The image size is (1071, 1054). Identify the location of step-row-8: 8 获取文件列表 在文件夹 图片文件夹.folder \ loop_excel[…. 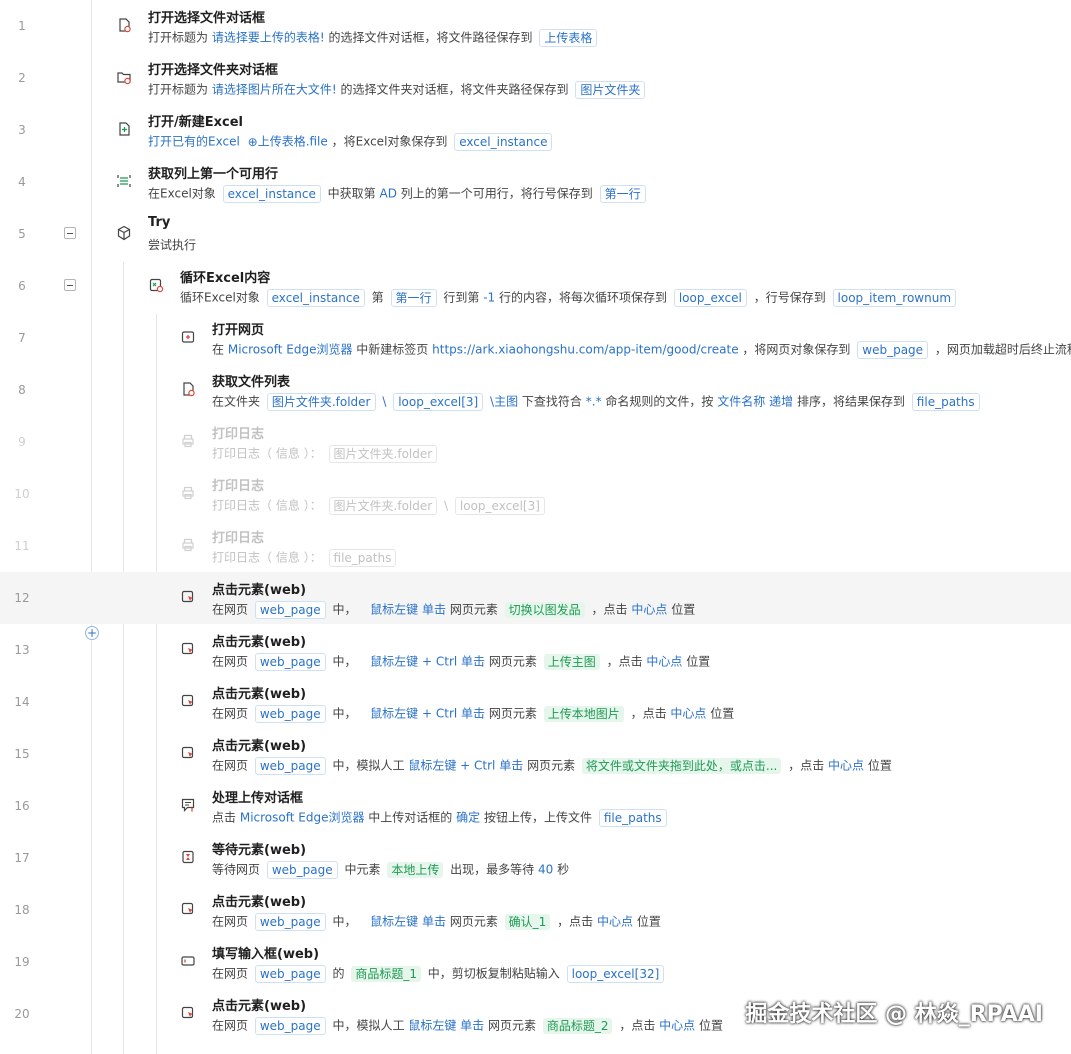
(535, 390).